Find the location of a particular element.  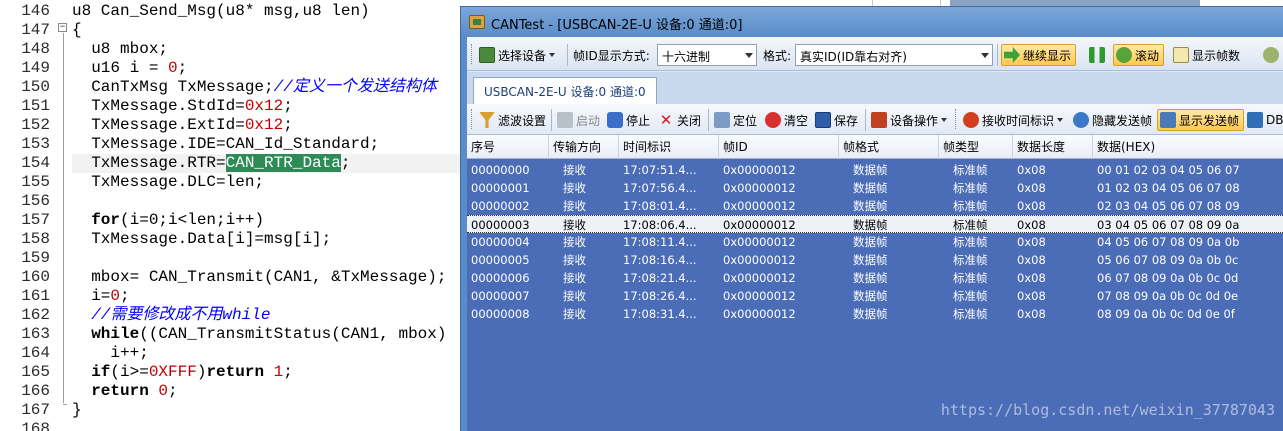

table-cell: 00000004 is located at coordinates (500, 242).